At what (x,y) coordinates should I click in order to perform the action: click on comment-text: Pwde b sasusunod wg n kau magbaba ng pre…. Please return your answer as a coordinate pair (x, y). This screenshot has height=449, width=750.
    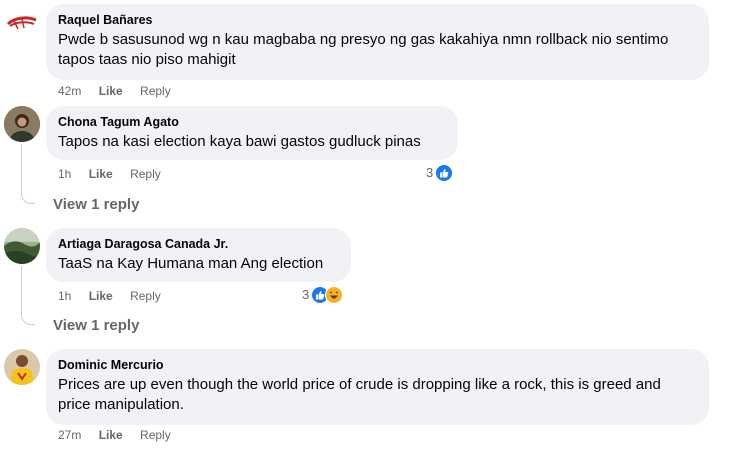
    Looking at the image, I should click on (363, 49).